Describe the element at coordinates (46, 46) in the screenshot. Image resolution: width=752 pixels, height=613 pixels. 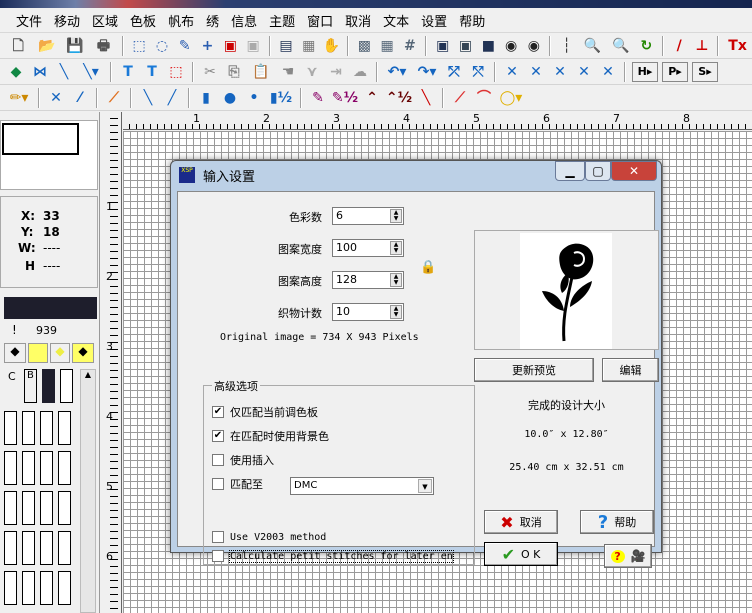
I see `open-folder-icon: 📂` at that location.